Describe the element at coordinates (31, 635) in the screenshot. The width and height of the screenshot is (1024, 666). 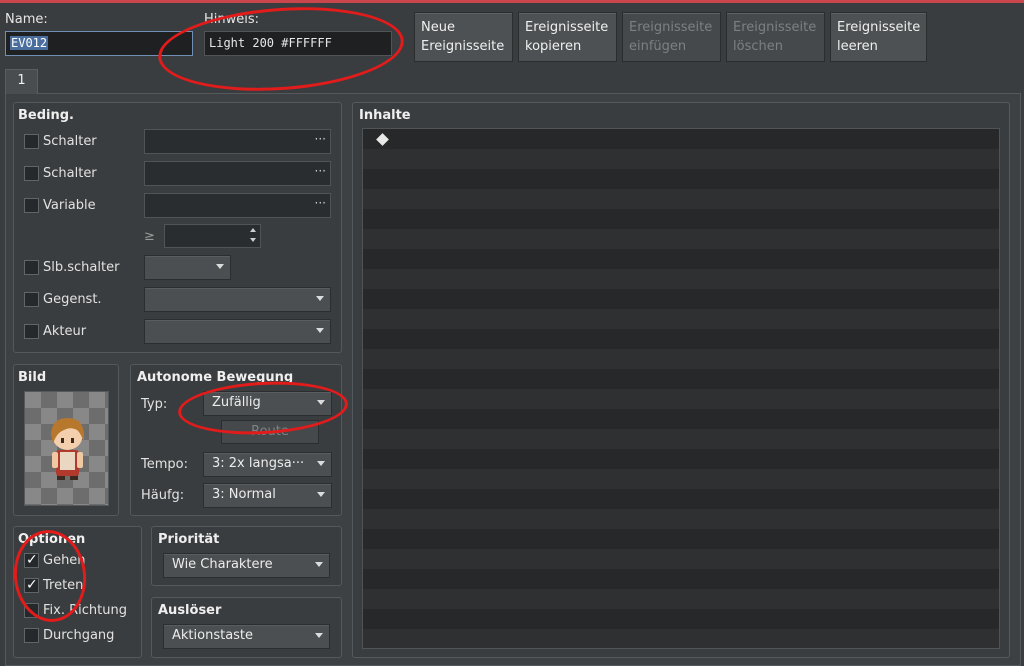
I see `through-checkbox` at that location.